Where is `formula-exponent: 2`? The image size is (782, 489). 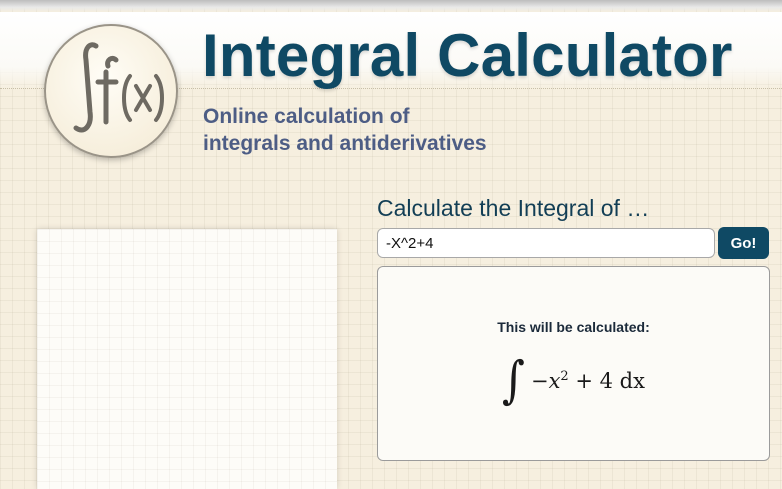
formula-exponent: 2 is located at coordinates (564, 376).